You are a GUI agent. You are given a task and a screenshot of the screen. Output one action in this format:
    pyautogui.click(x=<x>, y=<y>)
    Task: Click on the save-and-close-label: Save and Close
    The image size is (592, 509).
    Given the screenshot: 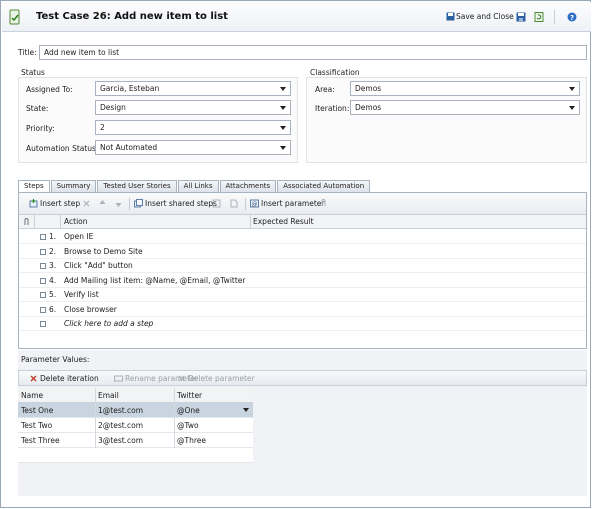 What is the action you would take?
    pyautogui.click(x=485, y=16)
    